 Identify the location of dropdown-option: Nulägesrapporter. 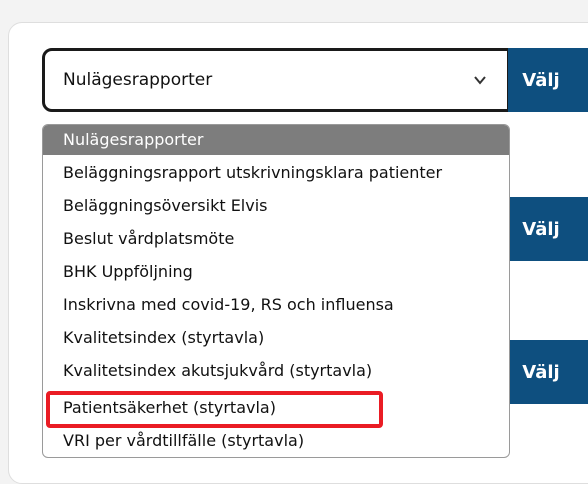
(276, 140).